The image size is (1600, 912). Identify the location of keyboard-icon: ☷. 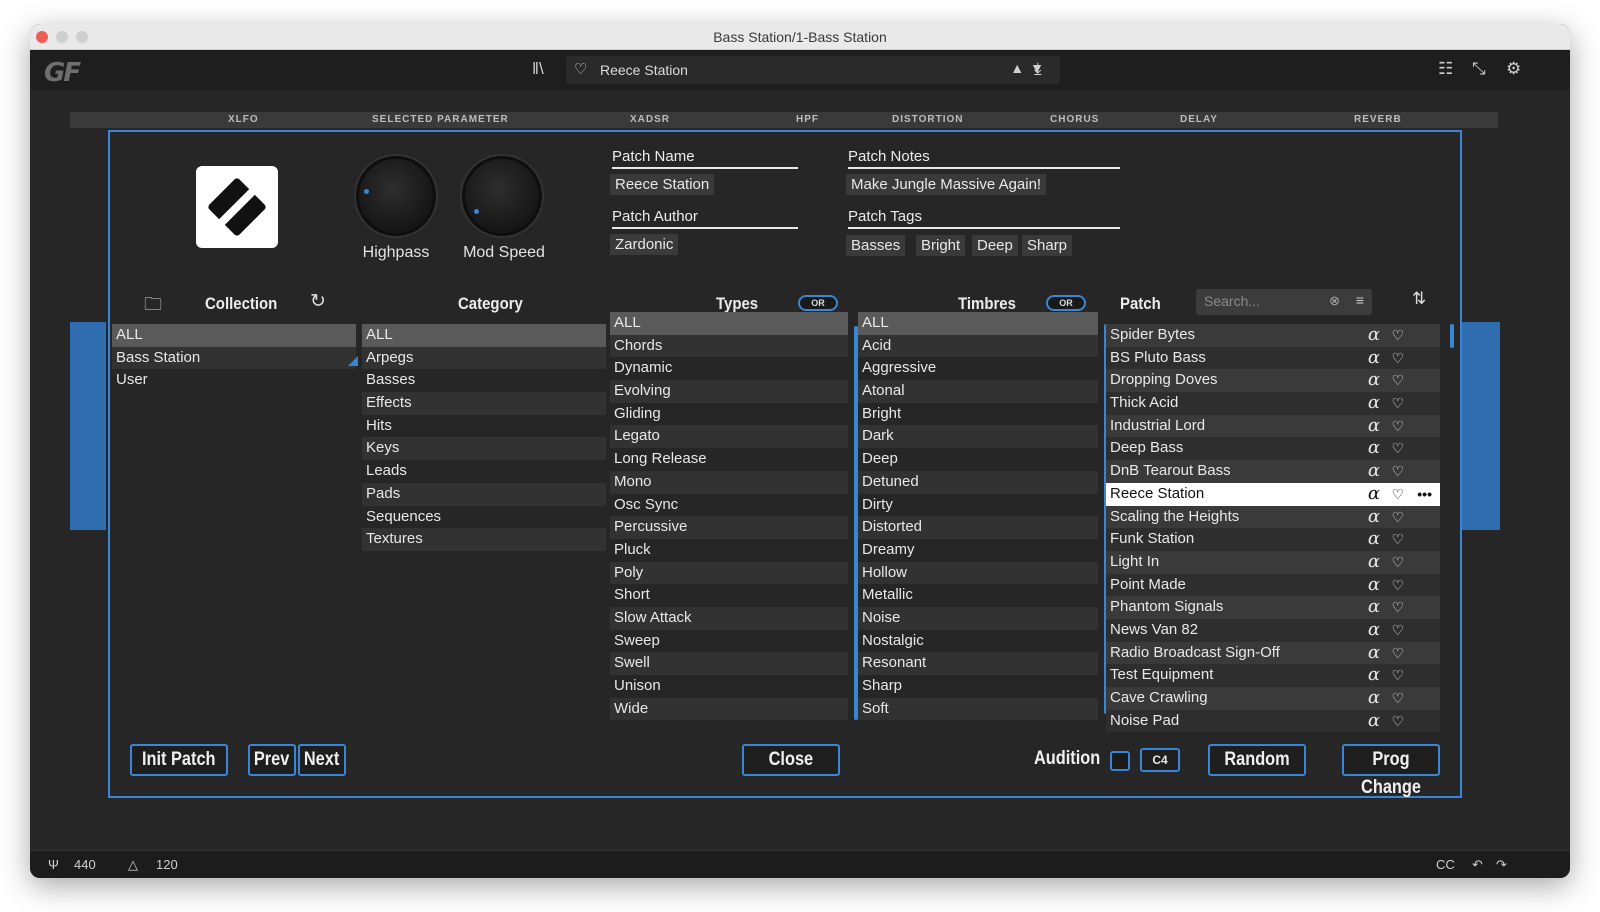
(1445, 69).